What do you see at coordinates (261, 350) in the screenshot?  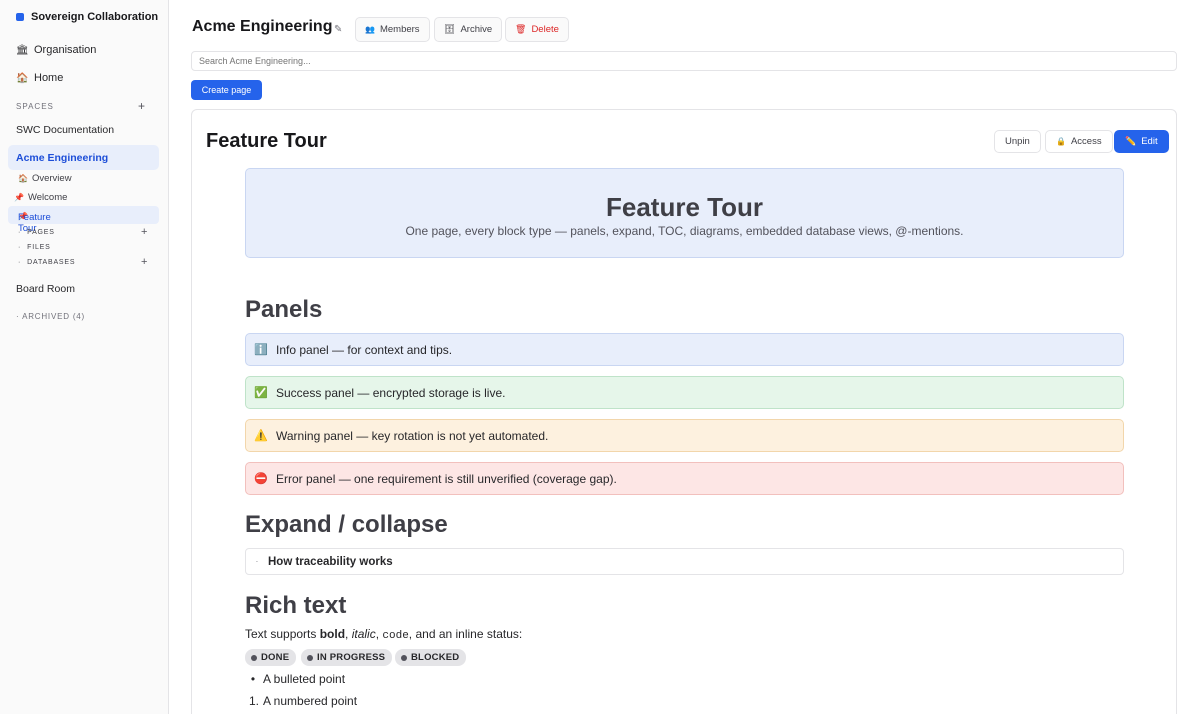 I see `info-icon: ℹ️` at bounding box center [261, 350].